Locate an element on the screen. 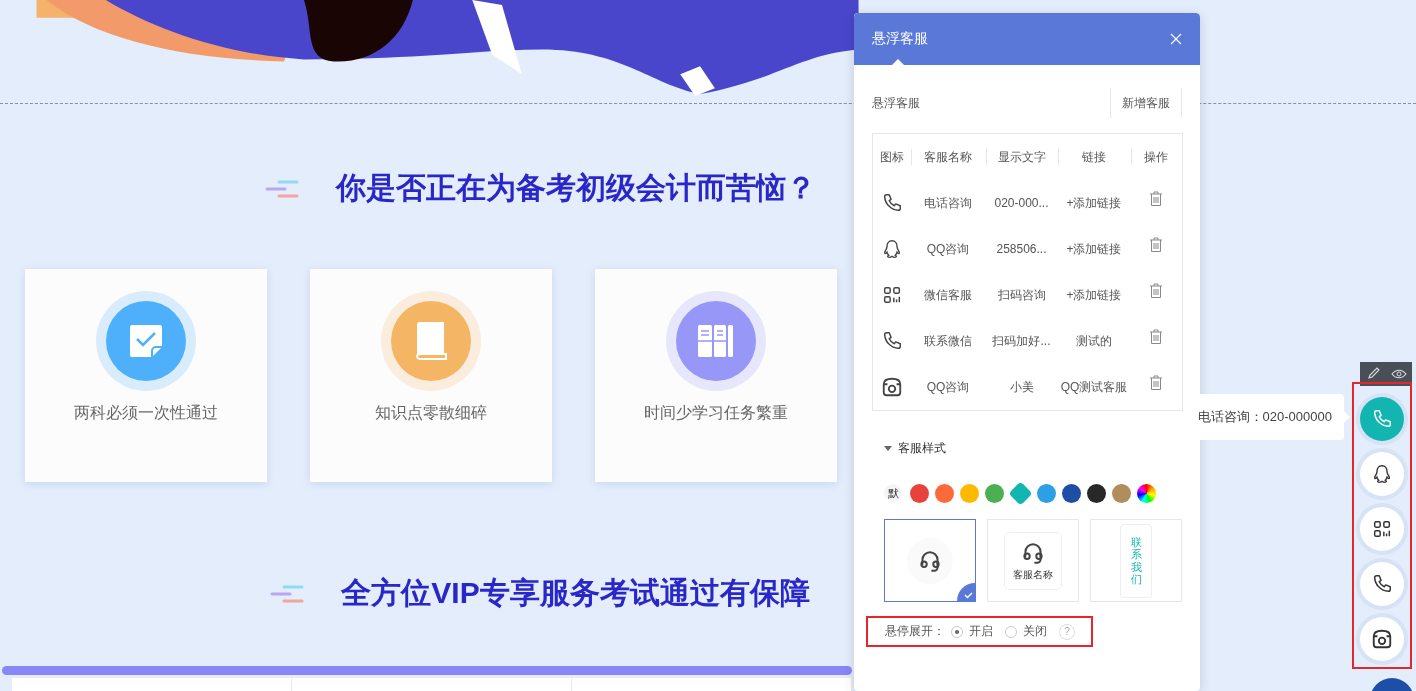 Image resolution: width=1416 pixels, height=691 pixels. style-option-card is located at coordinates (930, 560).